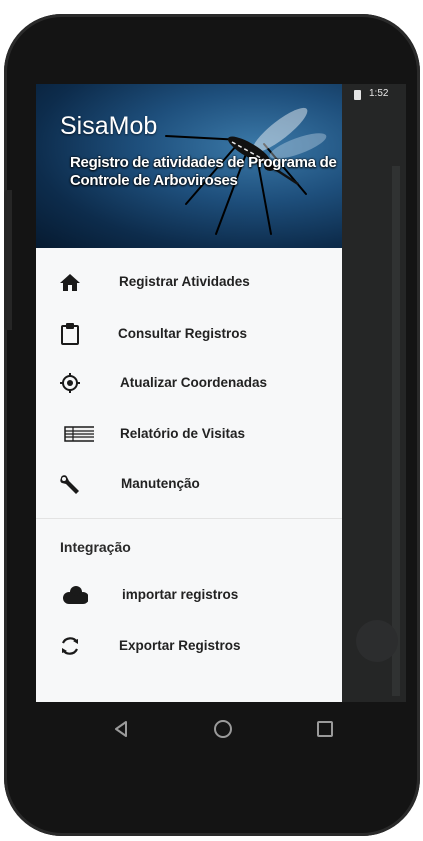 This screenshot has height=841, width=423. What do you see at coordinates (70, 383) in the screenshot?
I see `gps-fixed-icon` at bounding box center [70, 383].